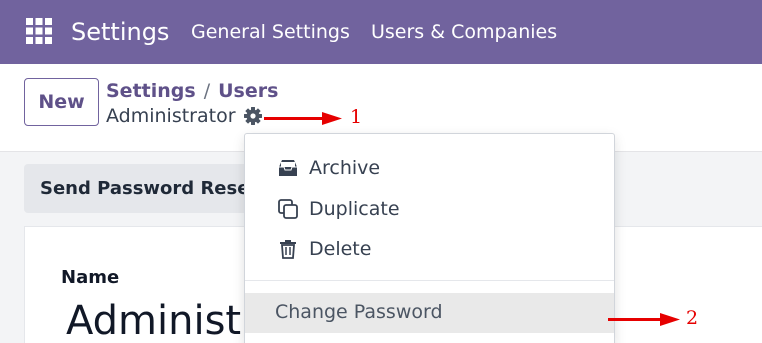 The height and width of the screenshot is (343, 762). Describe the element at coordinates (61, 102) in the screenshot. I see `new-button: New` at that location.